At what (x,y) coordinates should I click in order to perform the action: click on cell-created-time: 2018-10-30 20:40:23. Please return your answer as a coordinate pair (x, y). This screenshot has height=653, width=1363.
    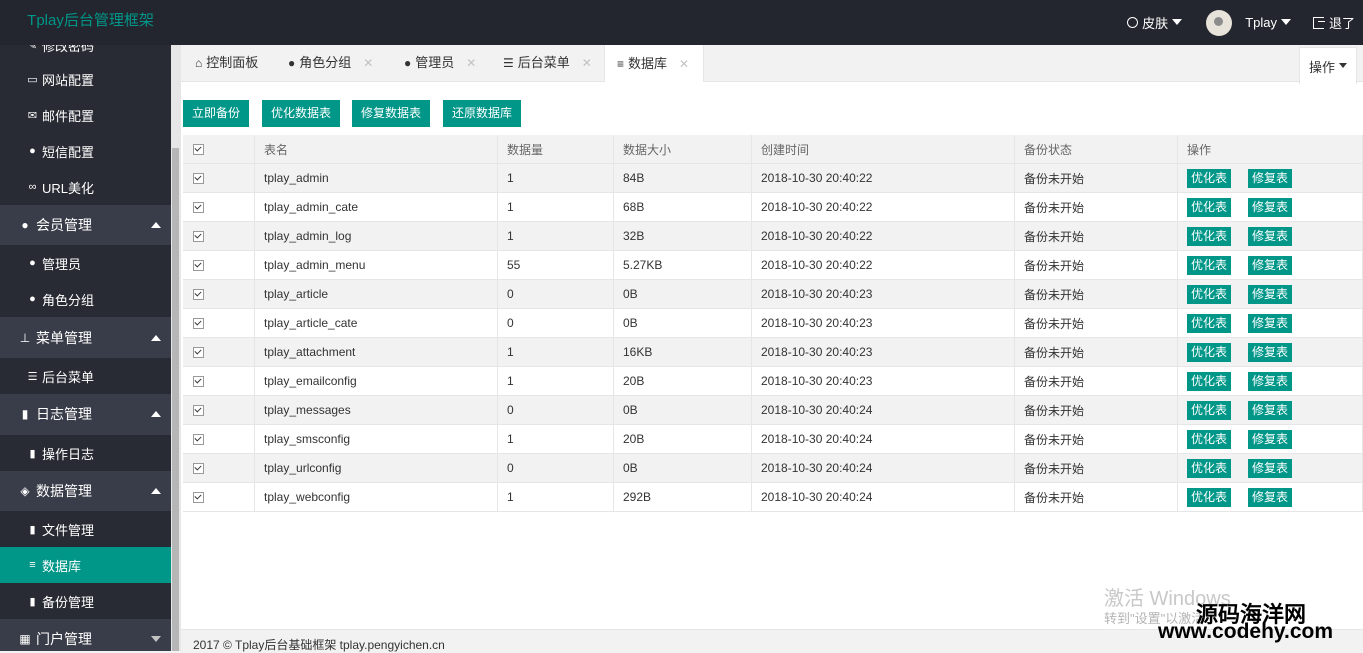
    Looking at the image, I should click on (883, 381).